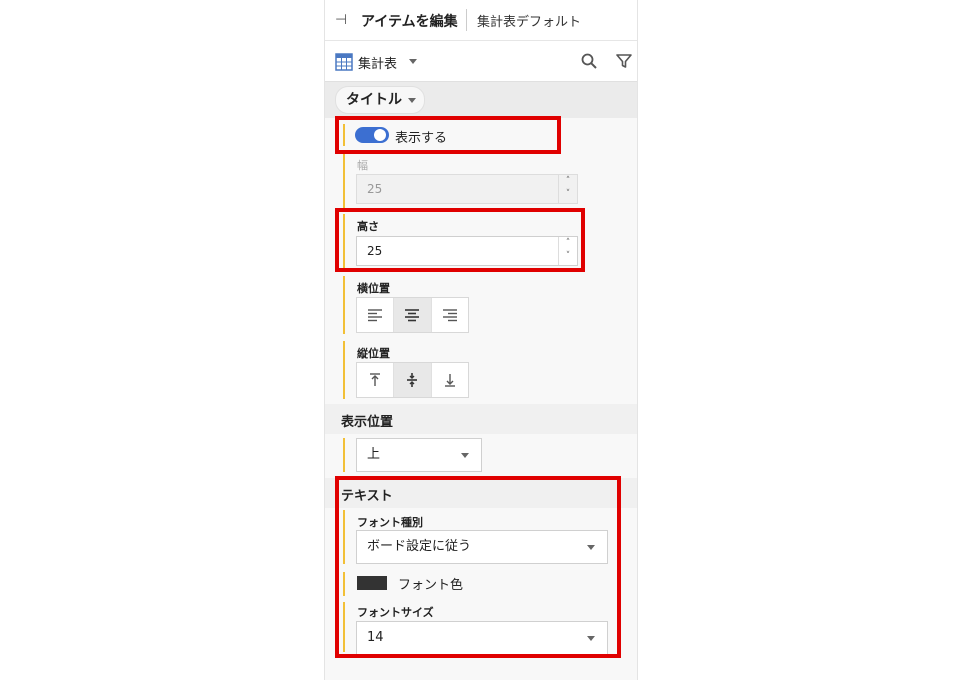  I want to click on align-bottom-icon, so click(449, 380).